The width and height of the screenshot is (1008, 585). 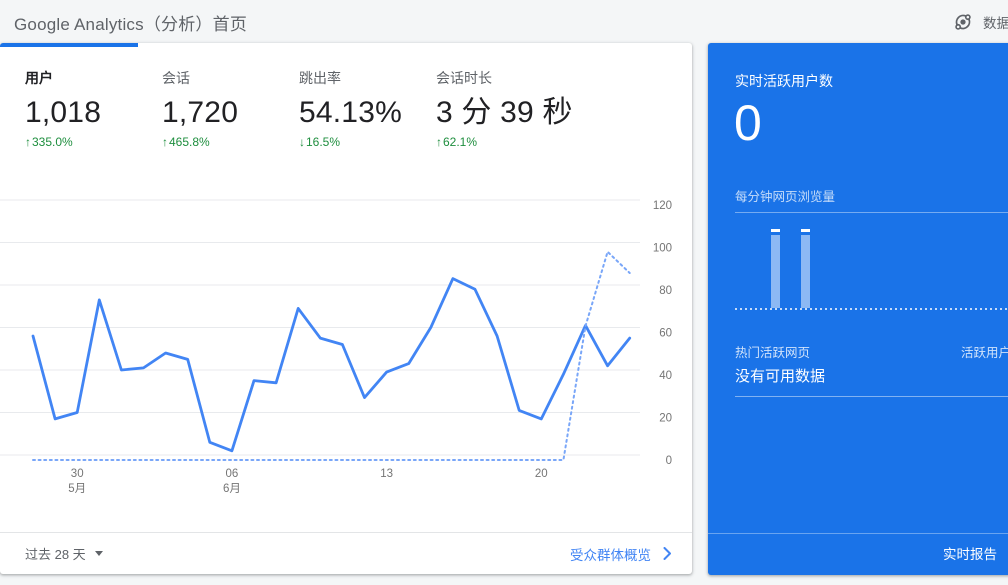 I want to click on delta-down-icon: ↓, so click(x=302, y=142).